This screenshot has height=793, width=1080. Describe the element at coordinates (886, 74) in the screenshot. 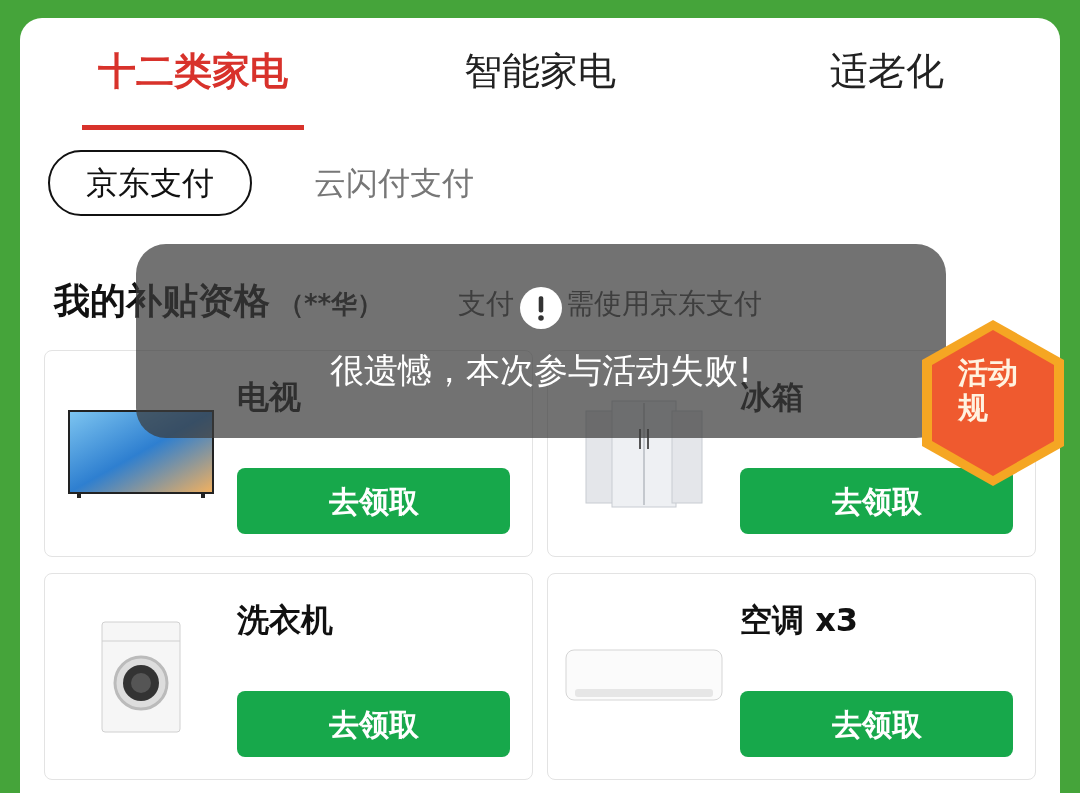

I see `category-tab: 适老化` at that location.